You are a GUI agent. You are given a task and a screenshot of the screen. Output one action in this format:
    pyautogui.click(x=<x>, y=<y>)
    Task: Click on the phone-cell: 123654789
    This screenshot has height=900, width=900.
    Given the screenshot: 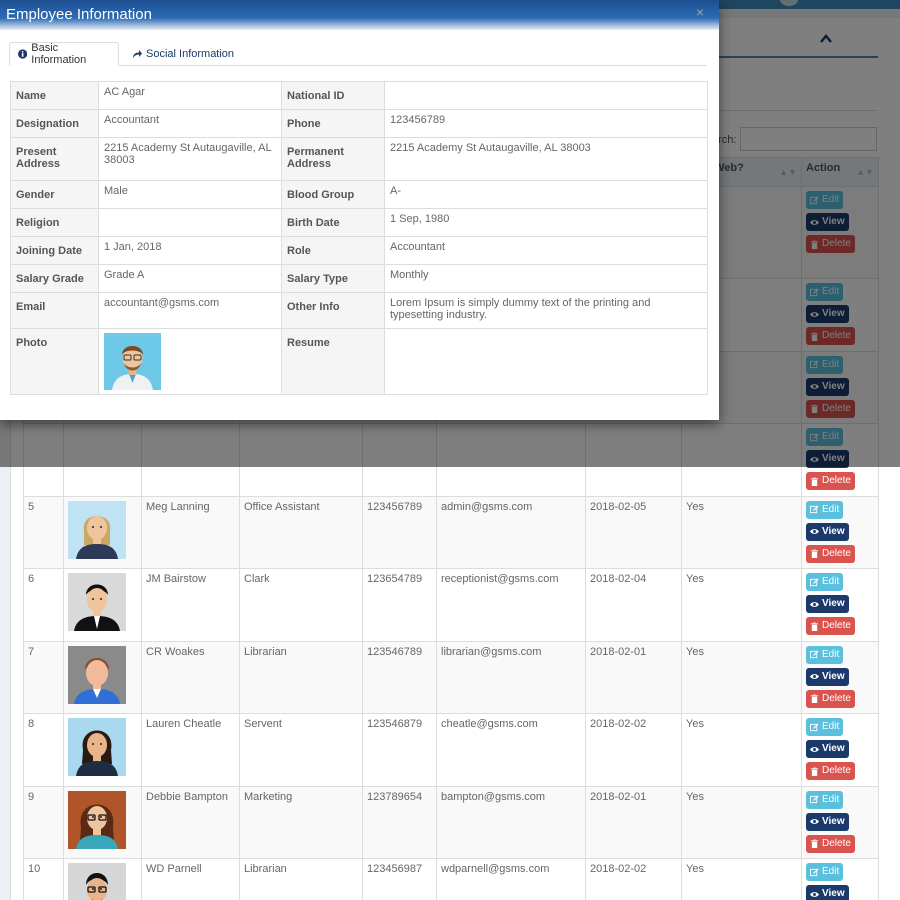 What is the action you would take?
    pyautogui.click(x=399, y=605)
    